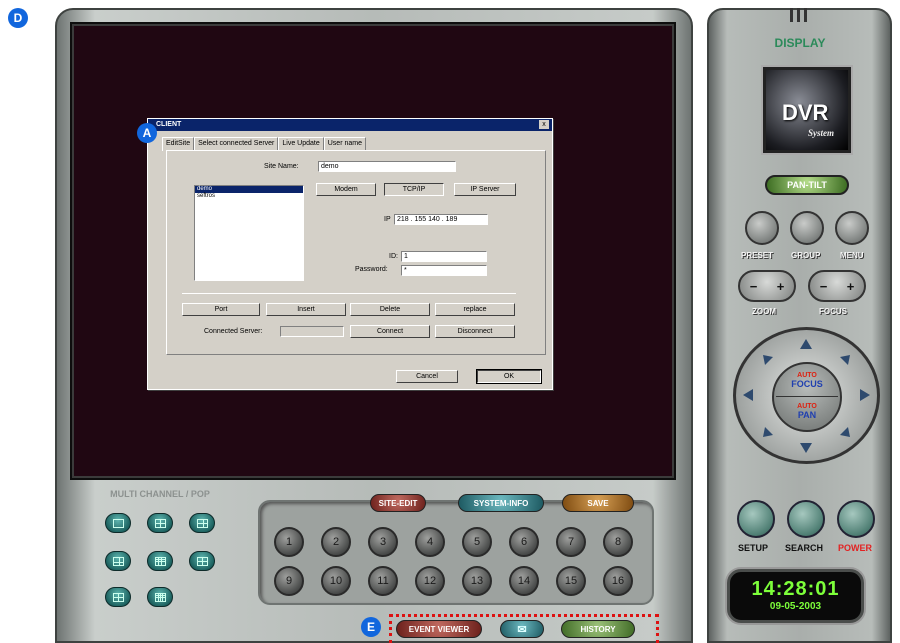 This screenshot has width=900, height=643. What do you see at coordinates (485, 189) in the screenshot?
I see `ip-server-button: IP Server` at bounding box center [485, 189].